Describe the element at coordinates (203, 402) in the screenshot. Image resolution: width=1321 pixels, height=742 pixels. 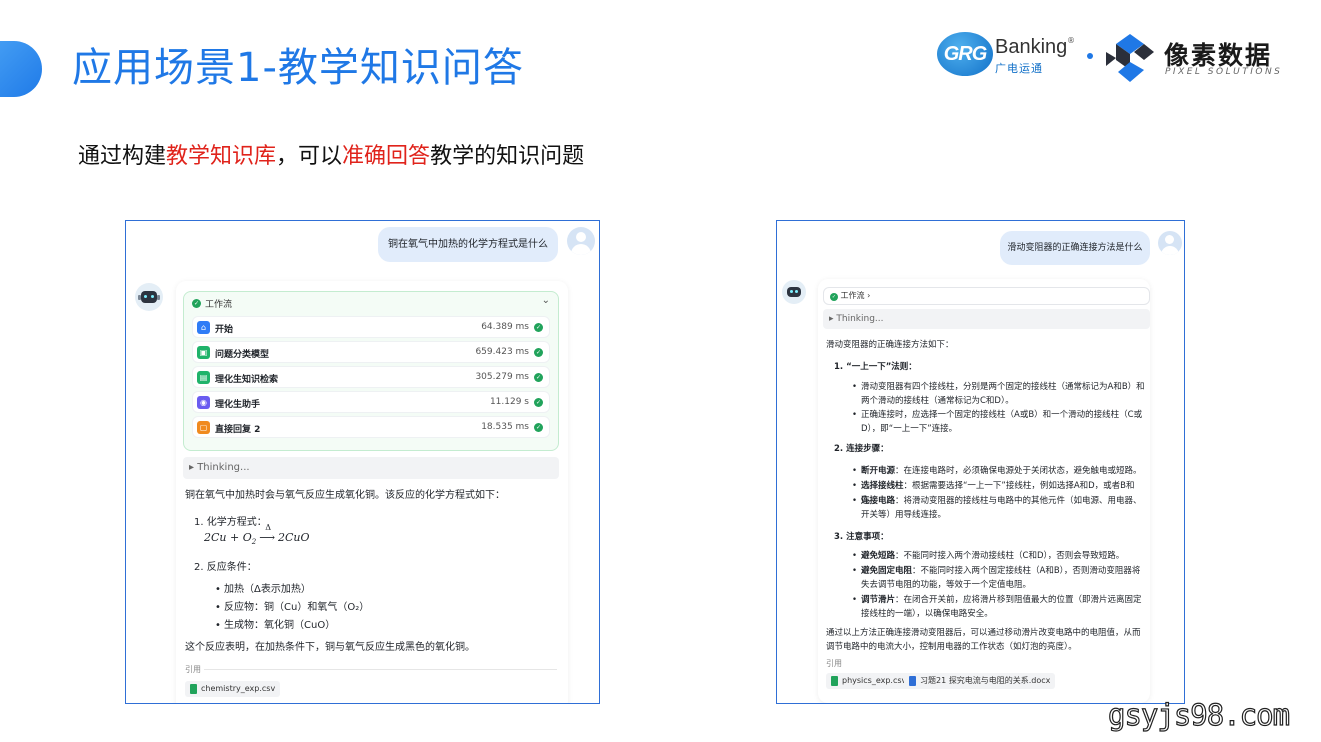
I see `assistant-icon: ◉` at that location.